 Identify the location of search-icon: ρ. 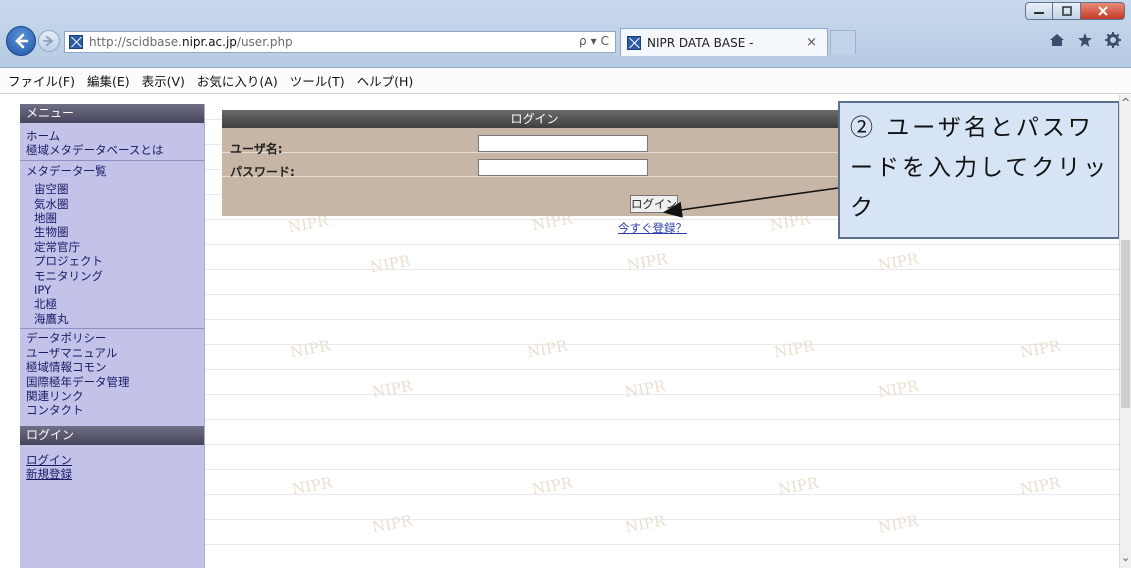
(583, 41).